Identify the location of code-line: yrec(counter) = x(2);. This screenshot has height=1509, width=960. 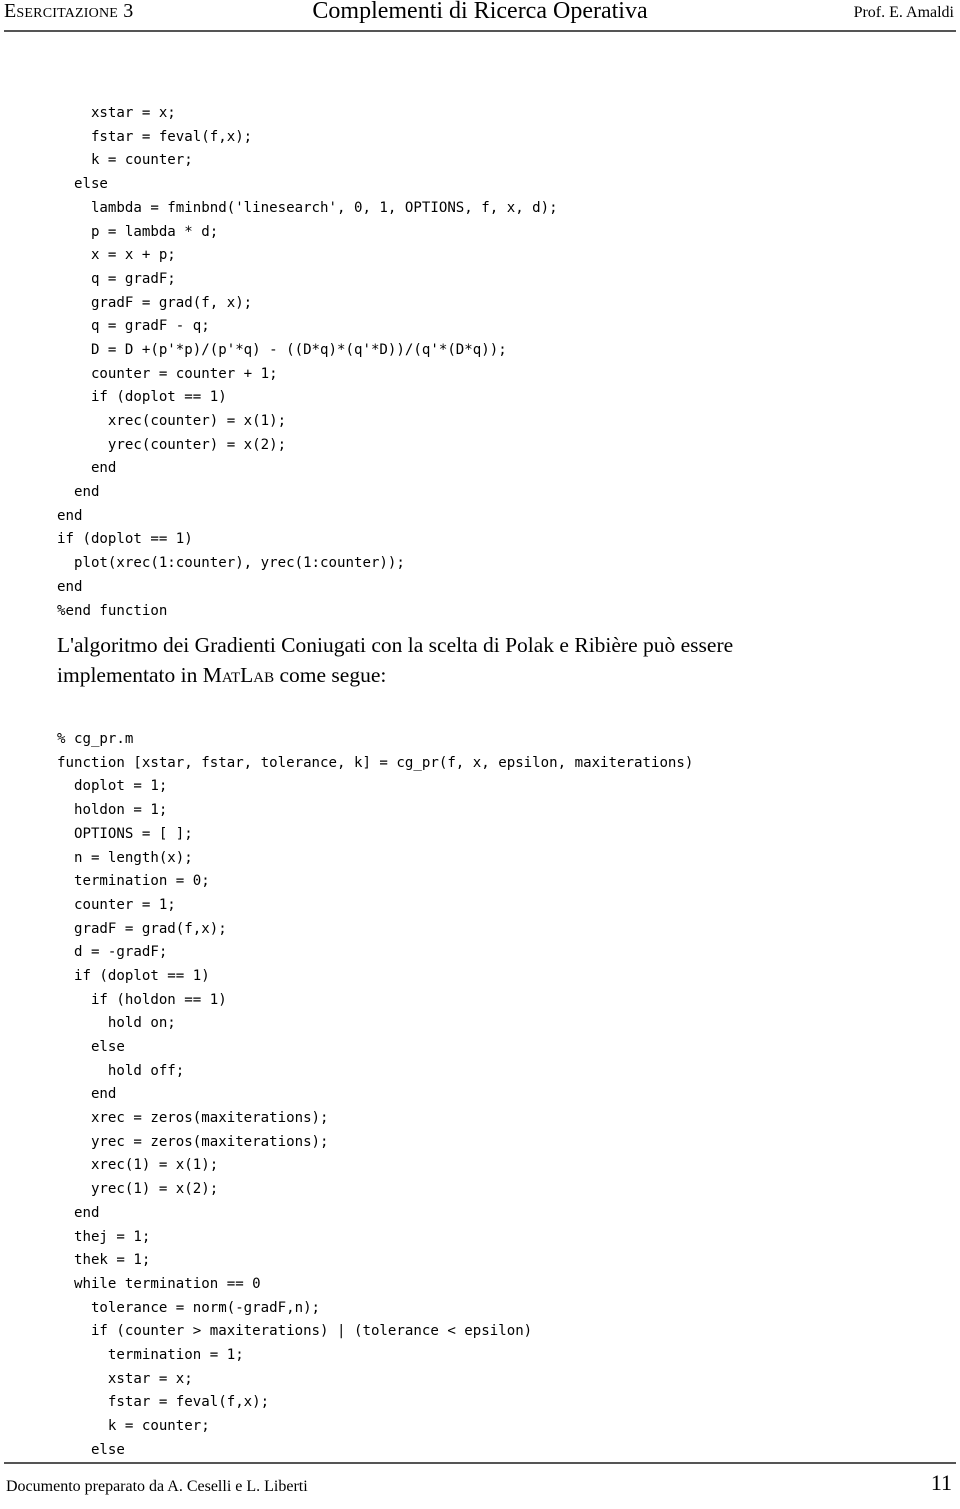
(172, 444).